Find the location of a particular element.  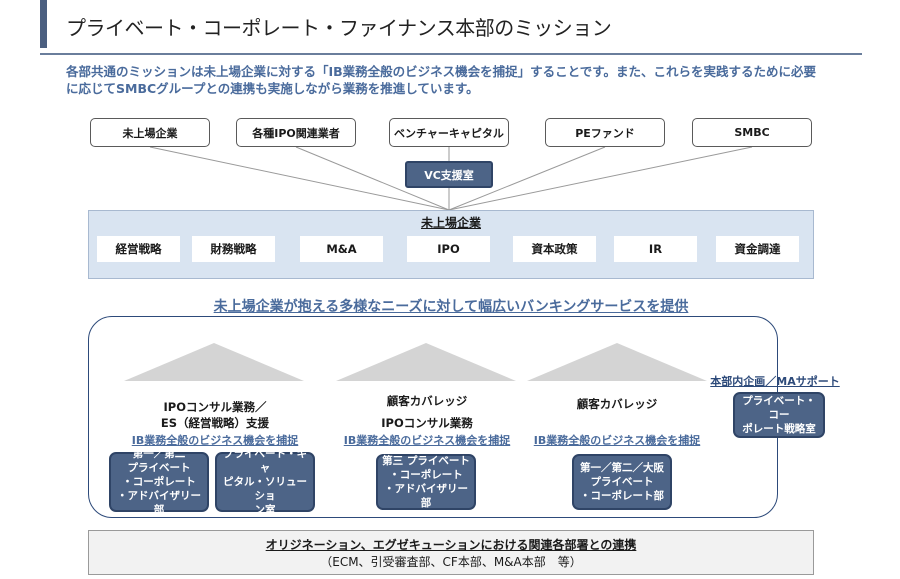

collaboration-subtitle: （ECM、引受審査部、CF本部、M&A本部 等） is located at coordinates (451, 562).